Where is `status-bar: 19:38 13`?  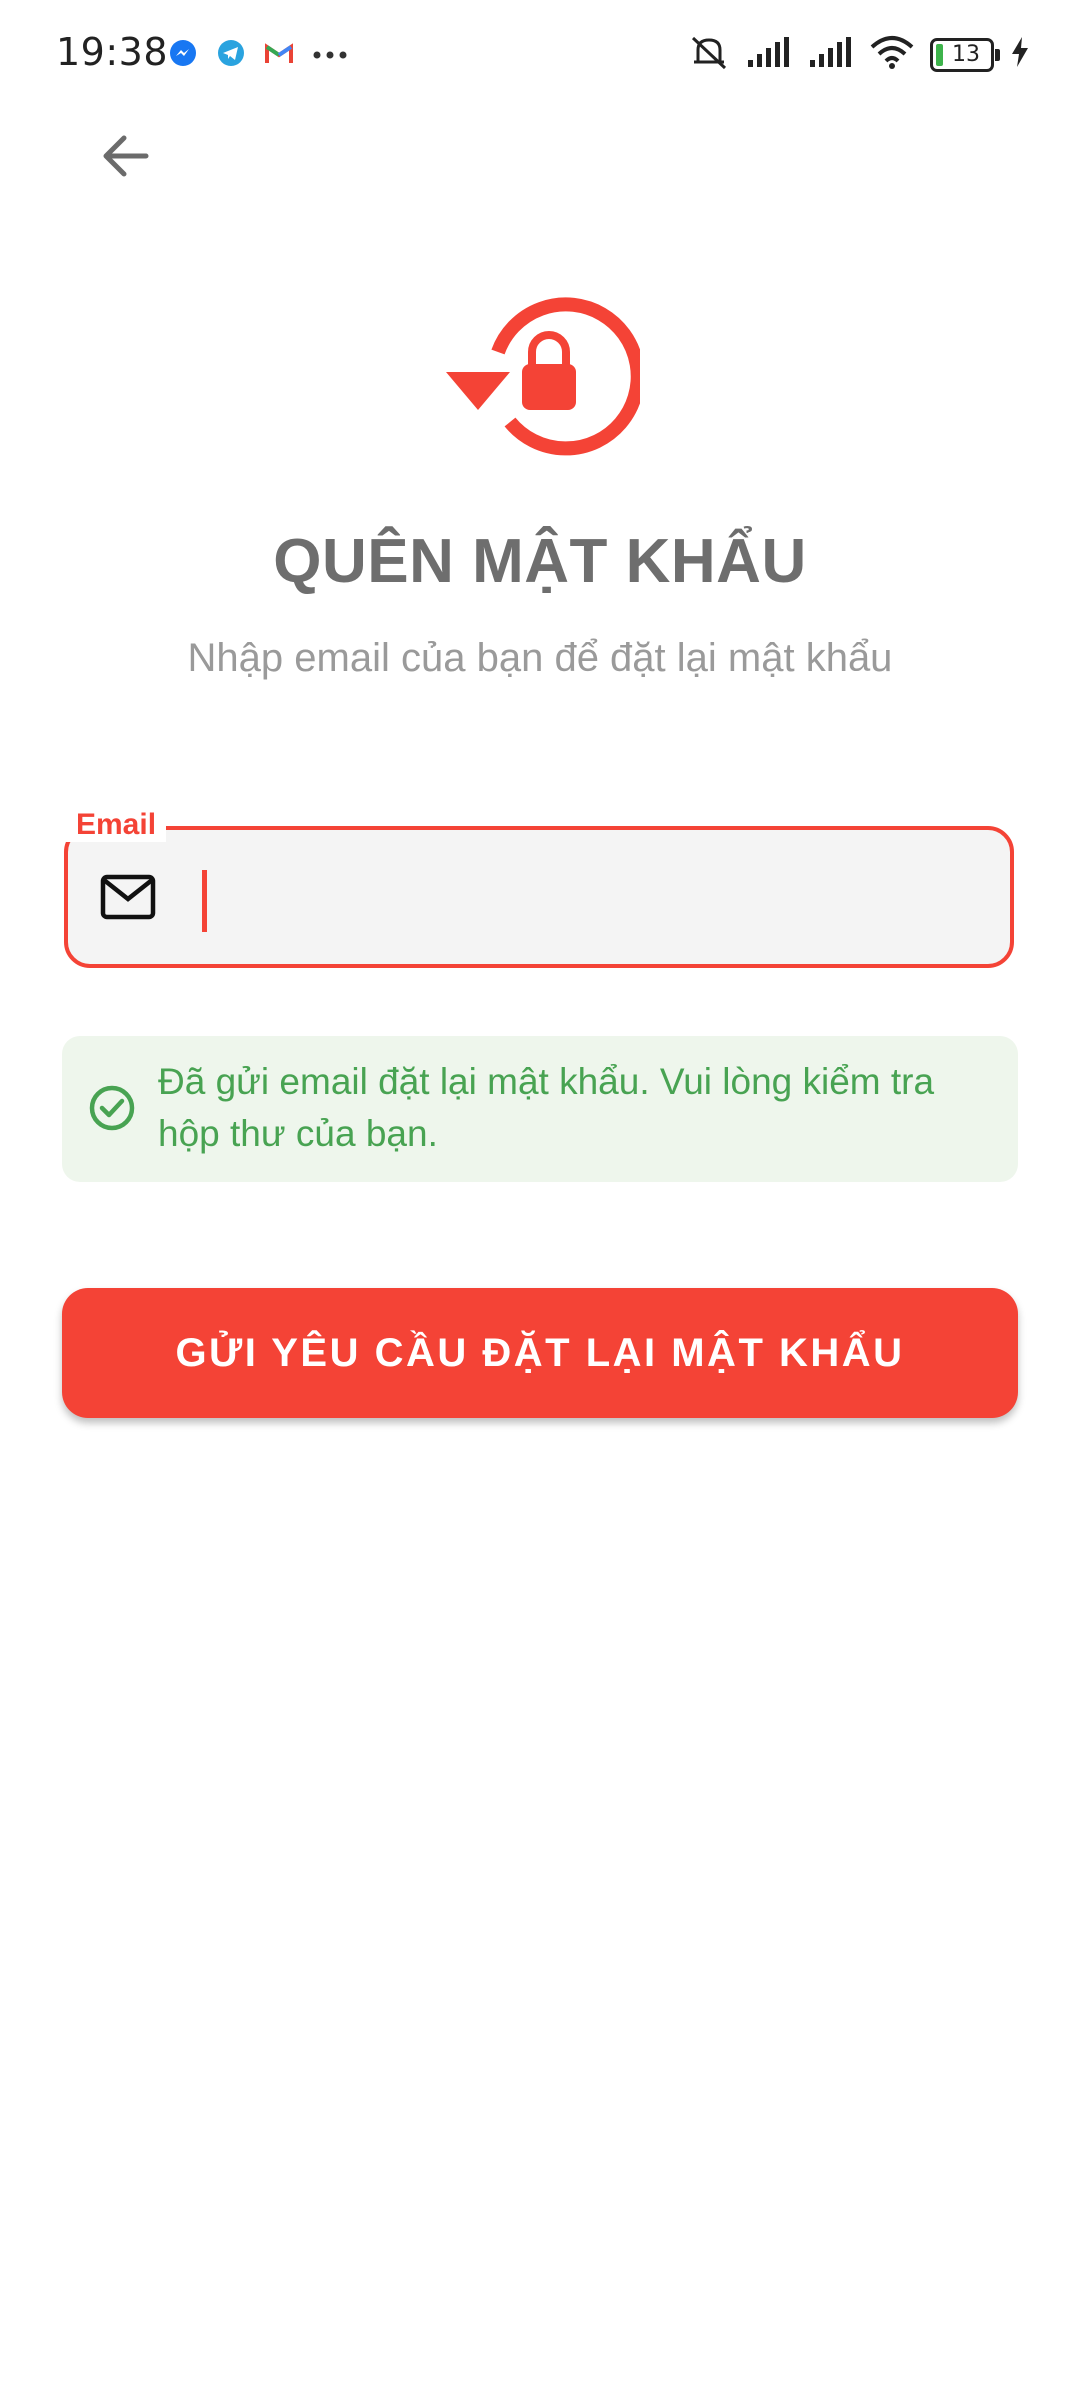
status-bar: 19:38 13 is located at coordinates (540, 55).